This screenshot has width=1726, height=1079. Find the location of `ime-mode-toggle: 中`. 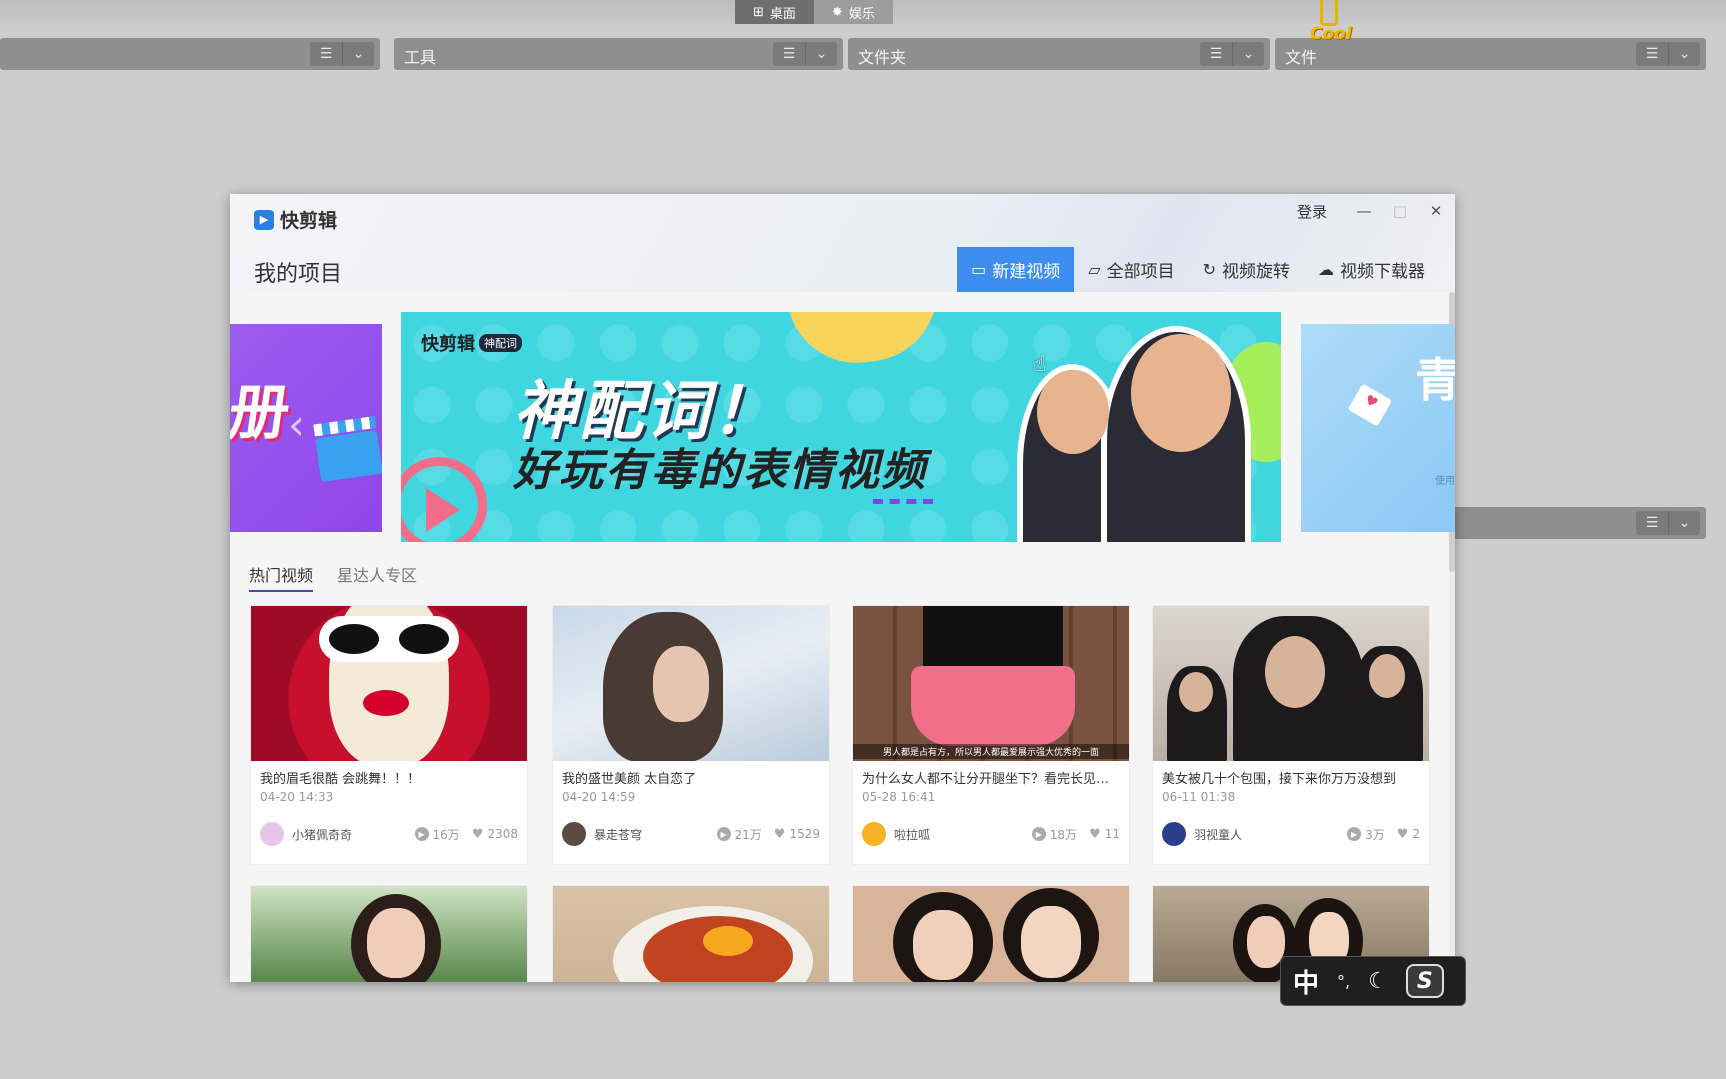

ime-mode-toggle: 中 is located at coordinates (1306, 981).